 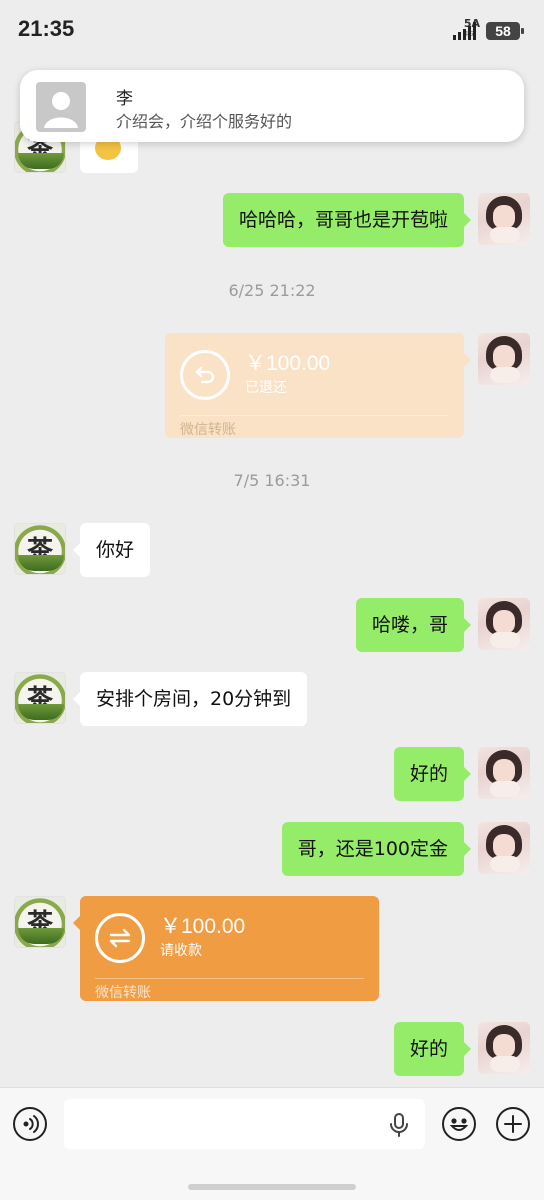 I want to click on transfer-status: 请收款, so click(x=181, y=951).